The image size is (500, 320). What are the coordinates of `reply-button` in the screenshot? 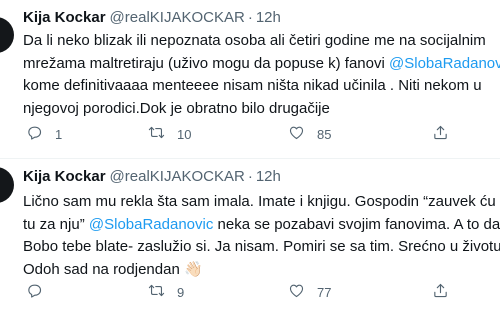 It's located at (40, 292).